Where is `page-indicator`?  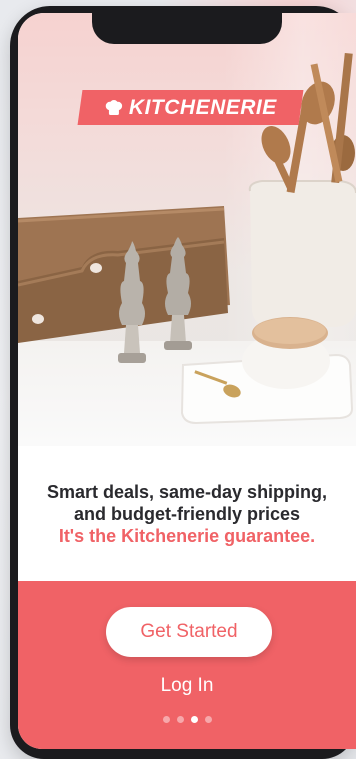 page-indicator is located at coordinates (187, 721).